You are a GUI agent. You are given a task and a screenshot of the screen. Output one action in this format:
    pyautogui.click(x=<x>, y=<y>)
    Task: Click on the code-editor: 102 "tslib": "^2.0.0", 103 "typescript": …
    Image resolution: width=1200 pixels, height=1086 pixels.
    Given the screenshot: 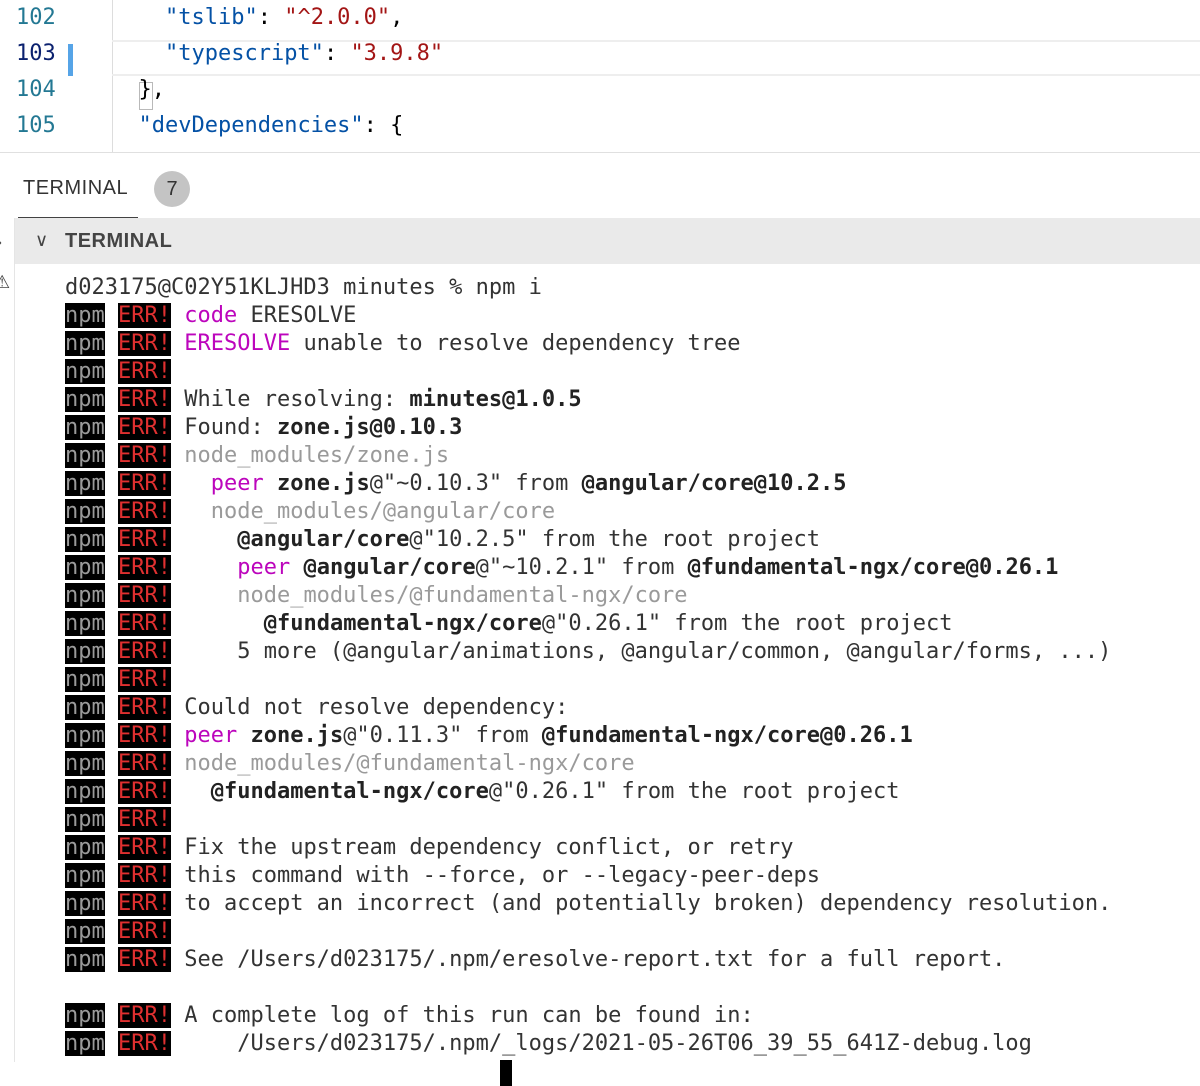 What is the action you would take?
    pyautogui.click(x=600, y=76)
    